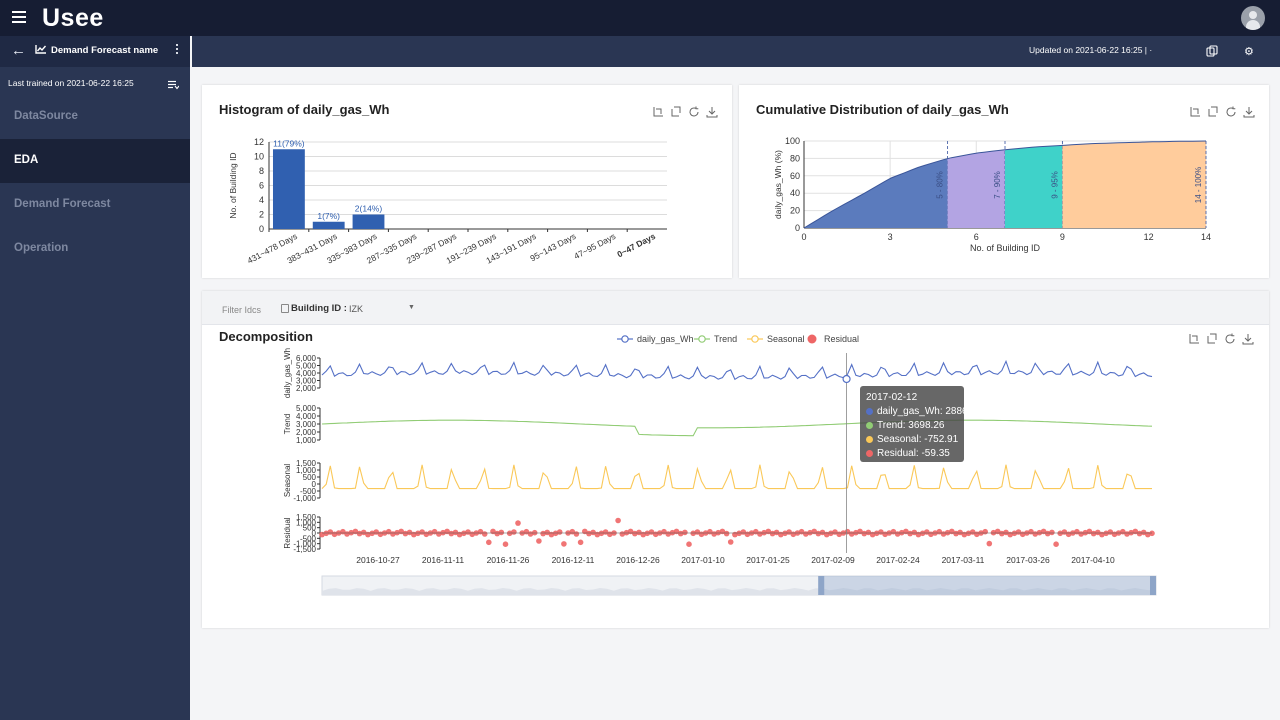 This screenshot has height=720, width=1280. Describe the element at coordinates (259, 142) in the screenshot. I see `y-tick-label: 12` at that location.